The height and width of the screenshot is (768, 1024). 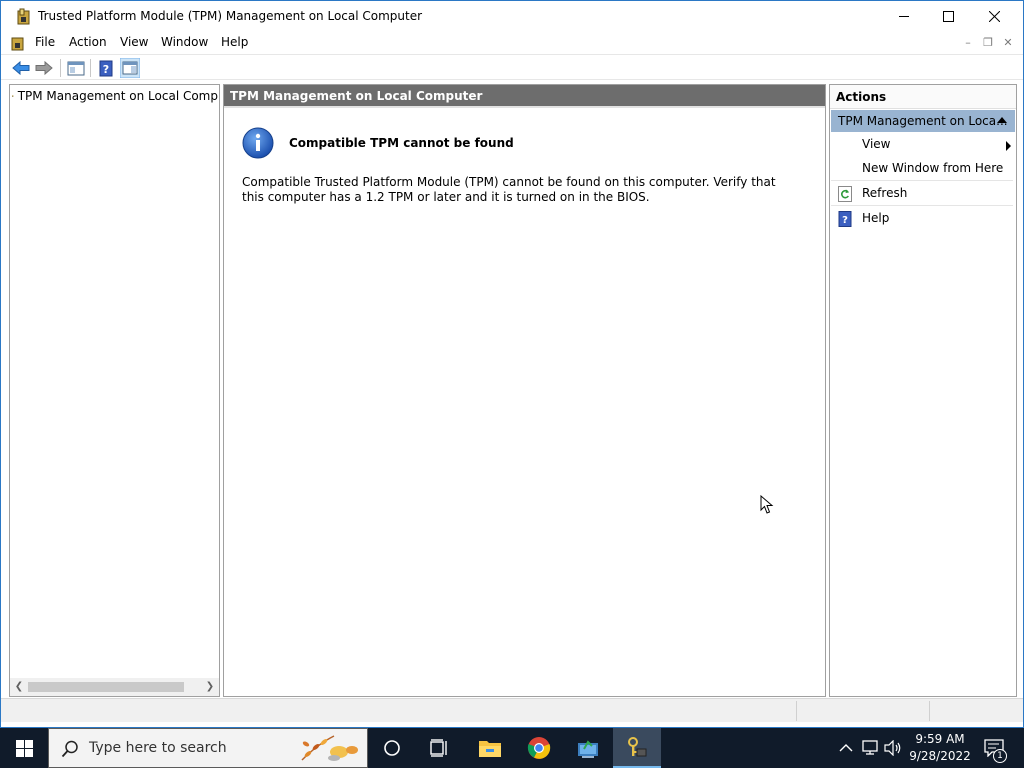 What do you see at coordinates (885, 193) in the screenshot?
I see `action-label: Refresh` at bounding box center [885, 193].